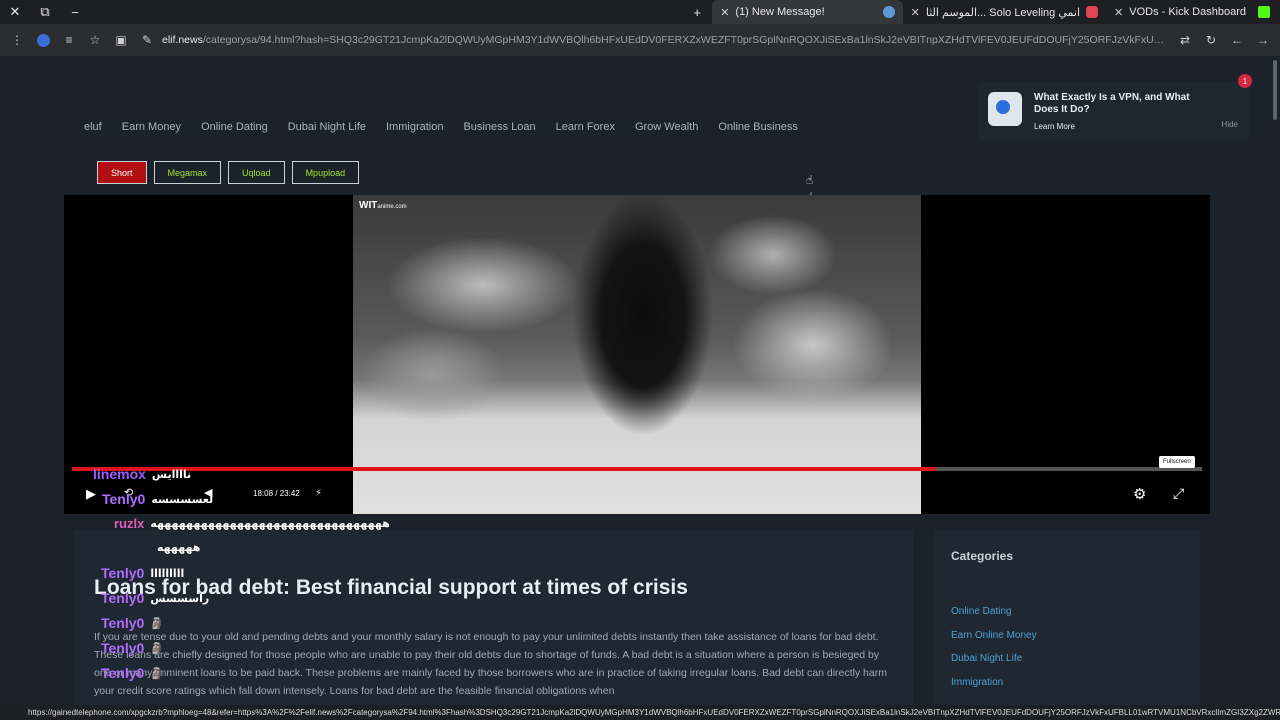 This screenshot has height=720, width=1280. What do you see at coordinates (1177, 462) in the screenshot?
I see `fullscreen-tooltip: Fullscreen` at bounding box center [1177, 462].